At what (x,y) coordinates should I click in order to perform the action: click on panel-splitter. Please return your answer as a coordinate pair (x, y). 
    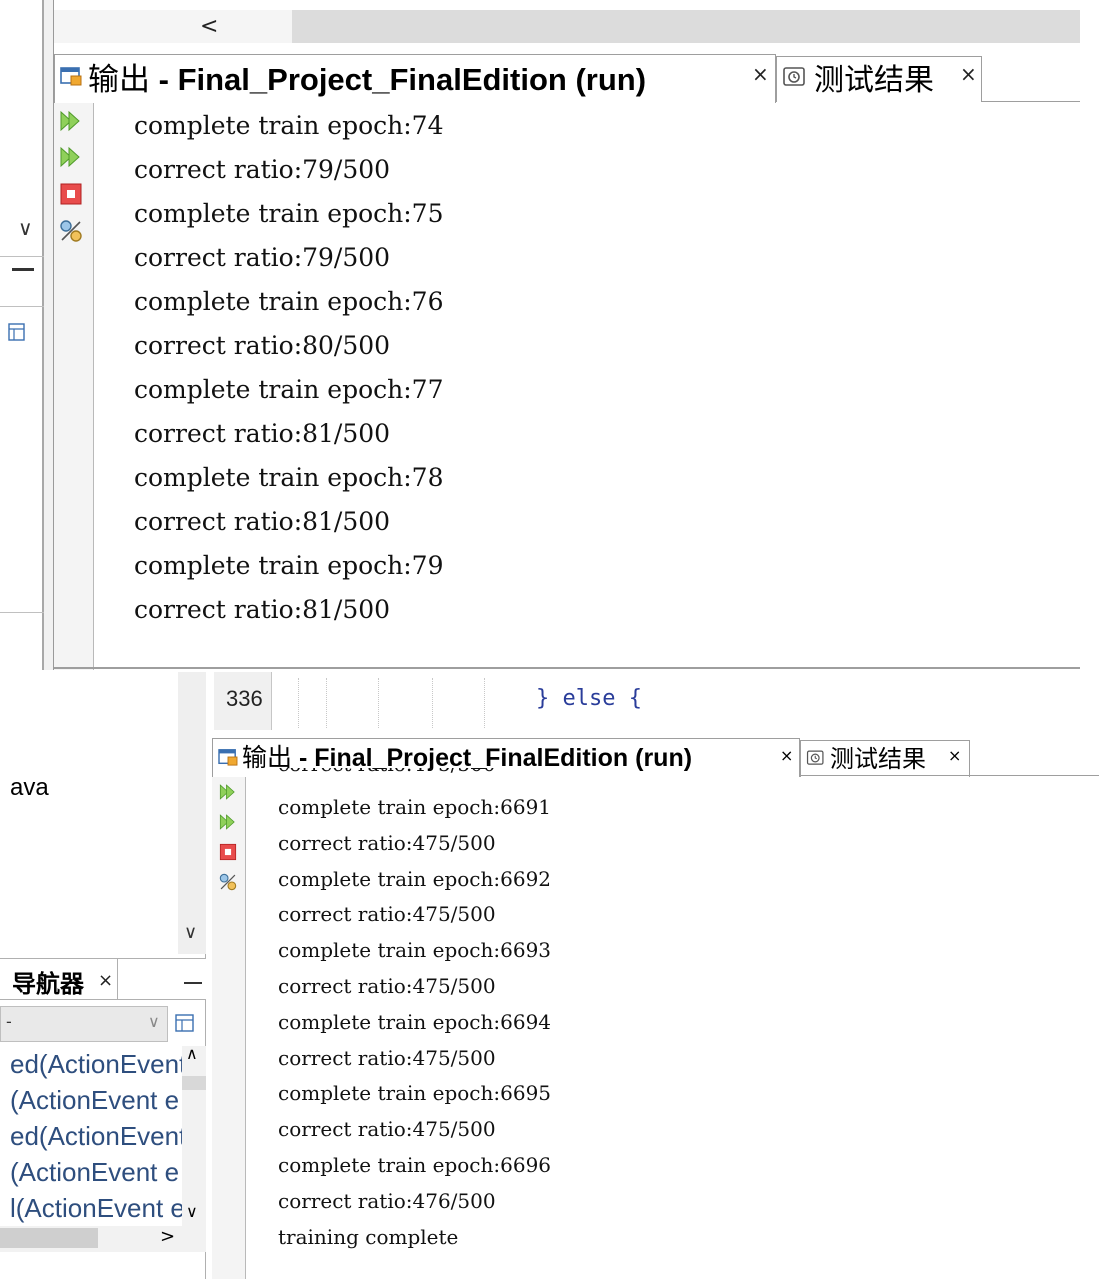
    Looking at the image, I should click on (49, 335).